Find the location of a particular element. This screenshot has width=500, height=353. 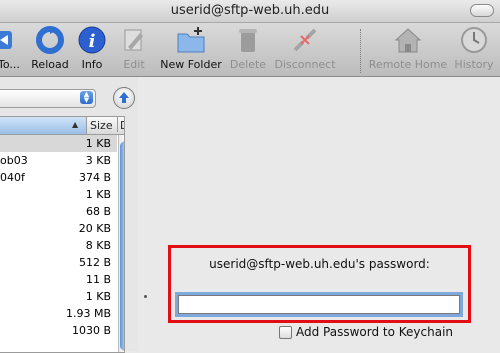

file-row: 040f 374 B is located at coordinates (58, 177).